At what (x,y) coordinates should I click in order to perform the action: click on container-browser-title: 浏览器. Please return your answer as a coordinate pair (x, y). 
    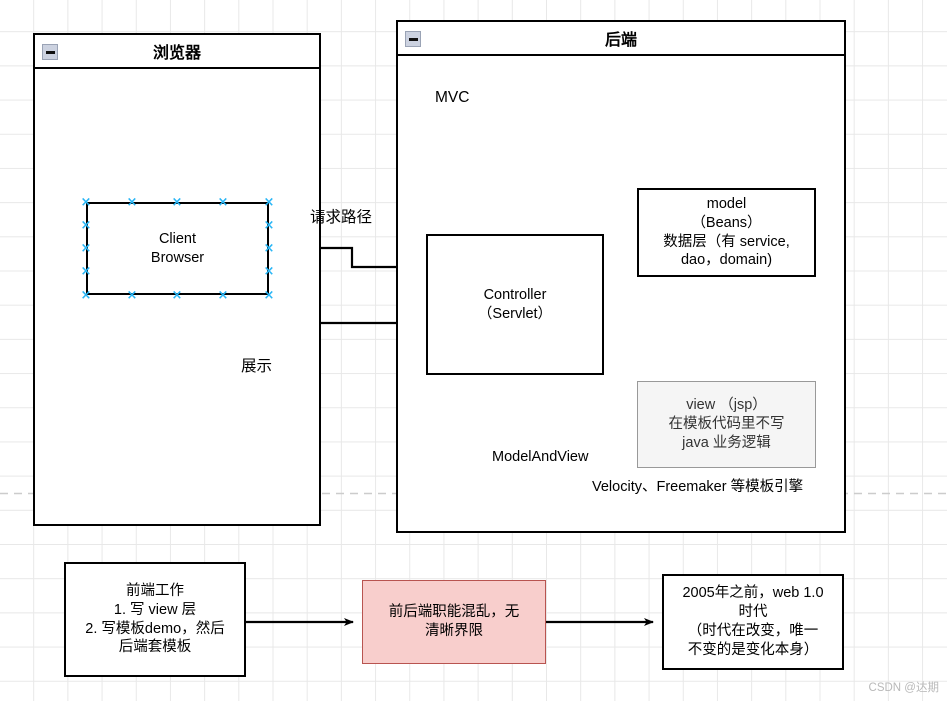
    Looking at the image, I should click on (176, 53).